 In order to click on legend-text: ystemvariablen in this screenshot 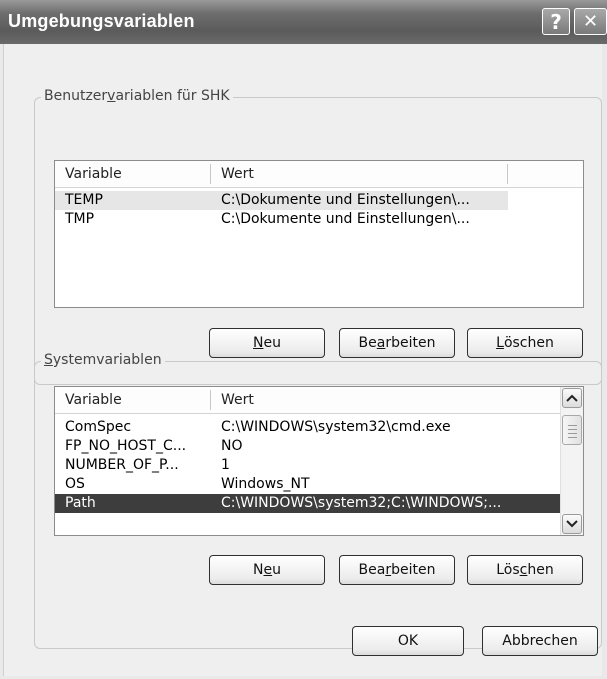, I will do `click(107, 360)`.